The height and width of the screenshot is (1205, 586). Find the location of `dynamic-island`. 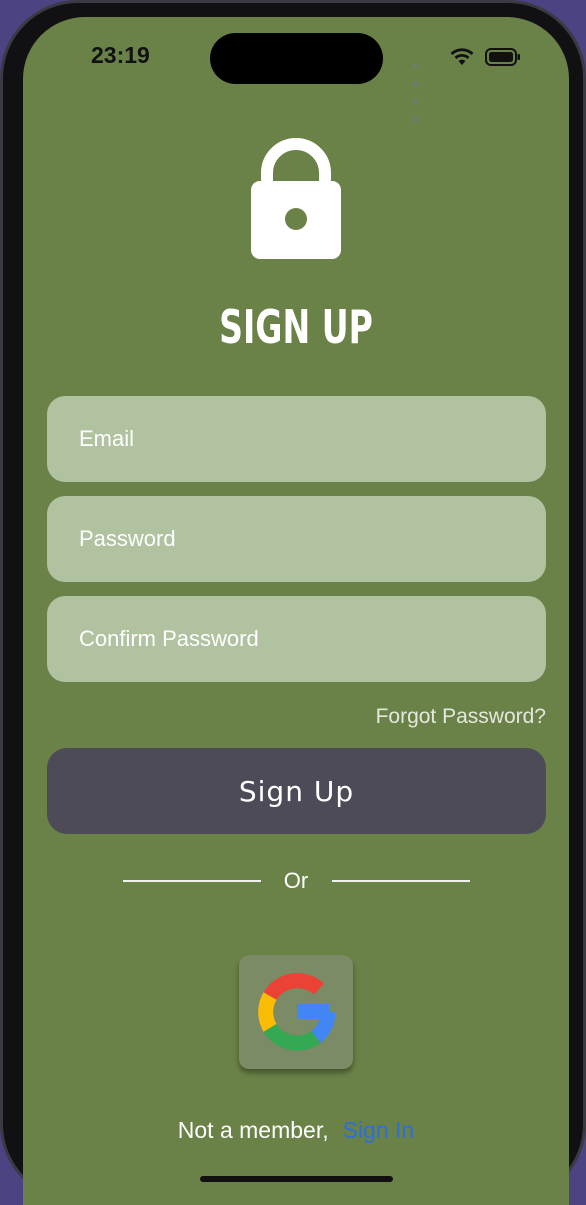

dynamic-island is located at coordinates (296, 58).